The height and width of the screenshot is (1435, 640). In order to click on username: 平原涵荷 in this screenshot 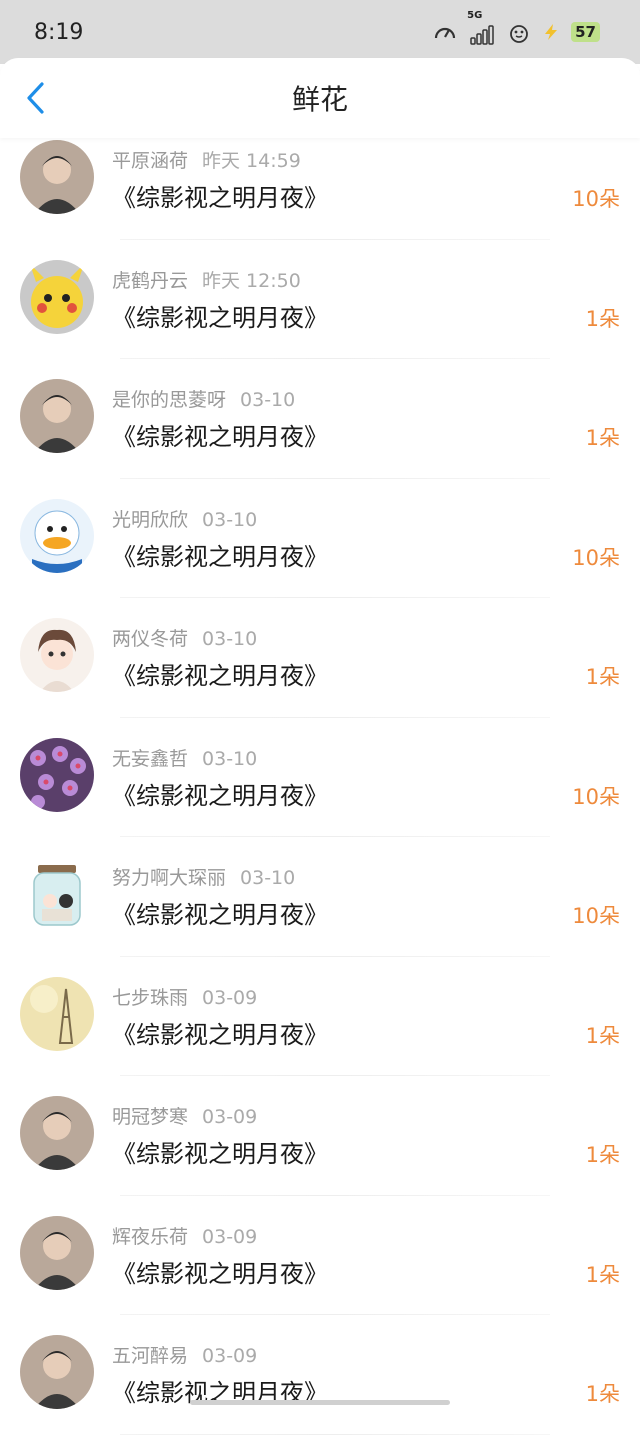, I will do `click(150, 161)`.